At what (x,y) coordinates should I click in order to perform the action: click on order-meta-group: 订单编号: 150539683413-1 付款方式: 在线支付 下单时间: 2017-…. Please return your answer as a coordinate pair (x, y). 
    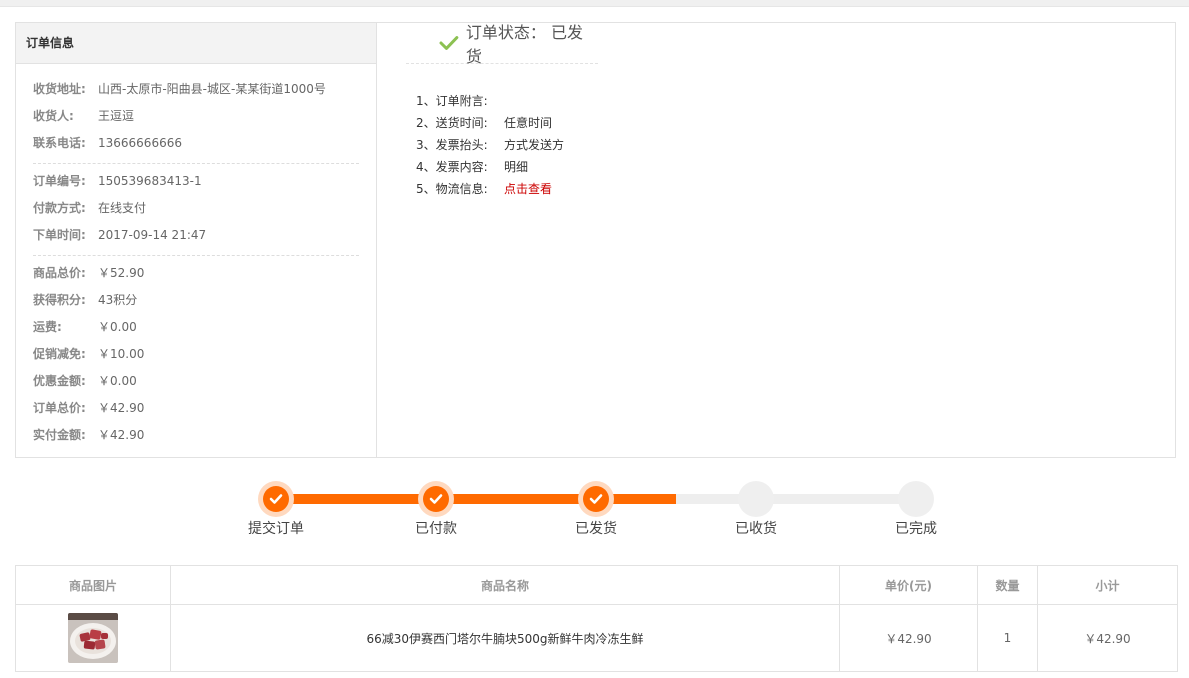
    Looking at the image, I should click on (196, 209).